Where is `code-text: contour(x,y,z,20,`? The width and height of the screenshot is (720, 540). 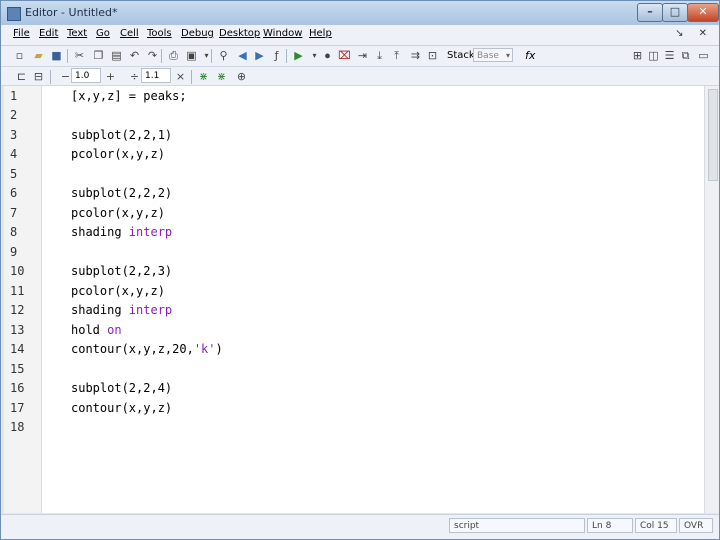
code-text: contour(x,y,z,20, is located at coordinates (132, 349).